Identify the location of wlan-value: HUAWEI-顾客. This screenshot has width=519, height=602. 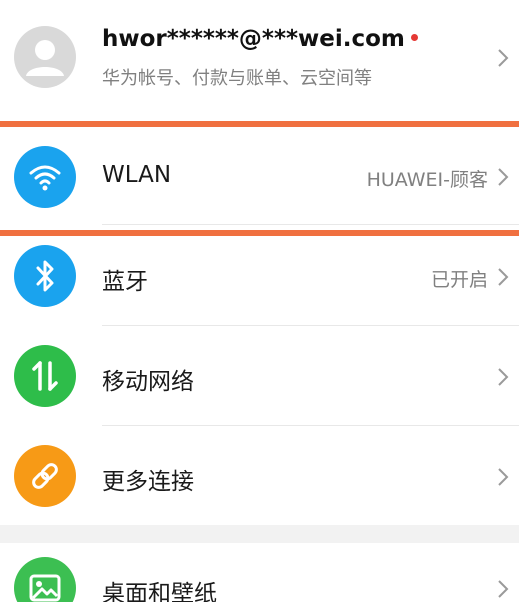
(427, 180).